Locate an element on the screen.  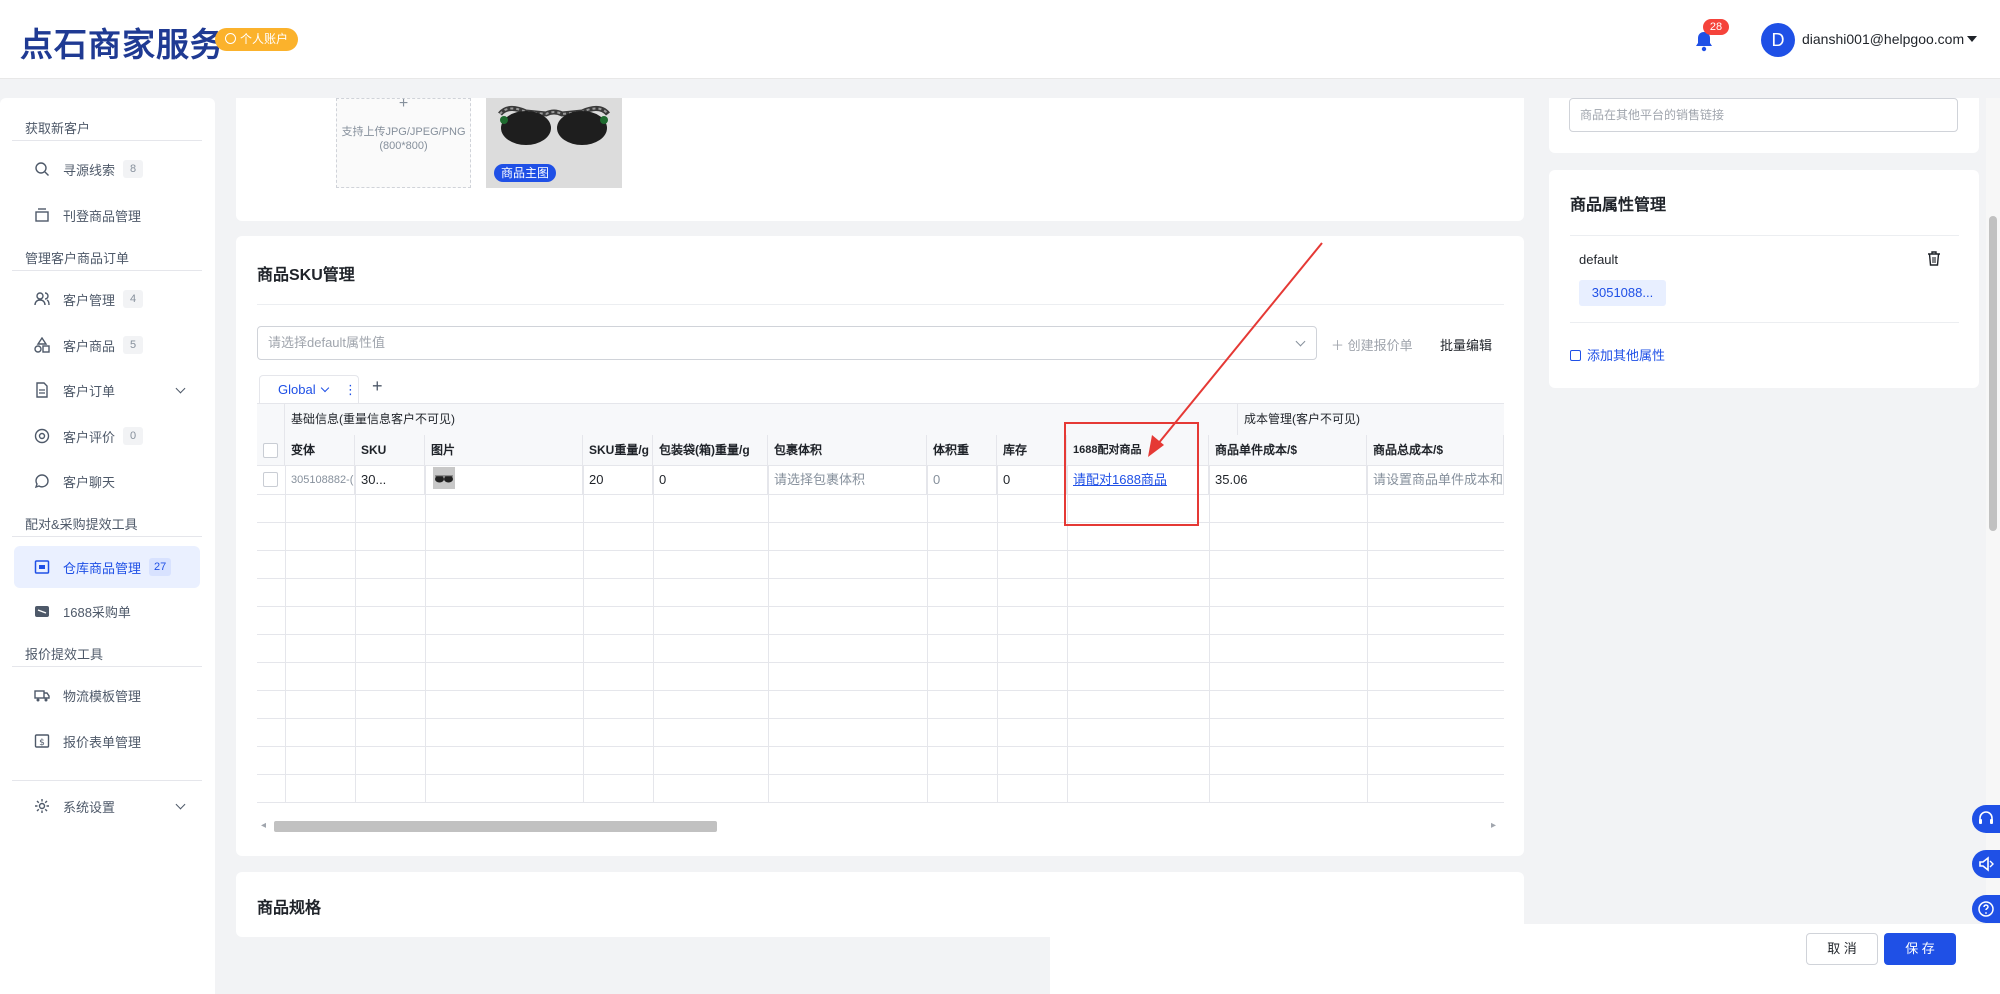
save-button: 保 存 is located at coordinates (1920, 949).